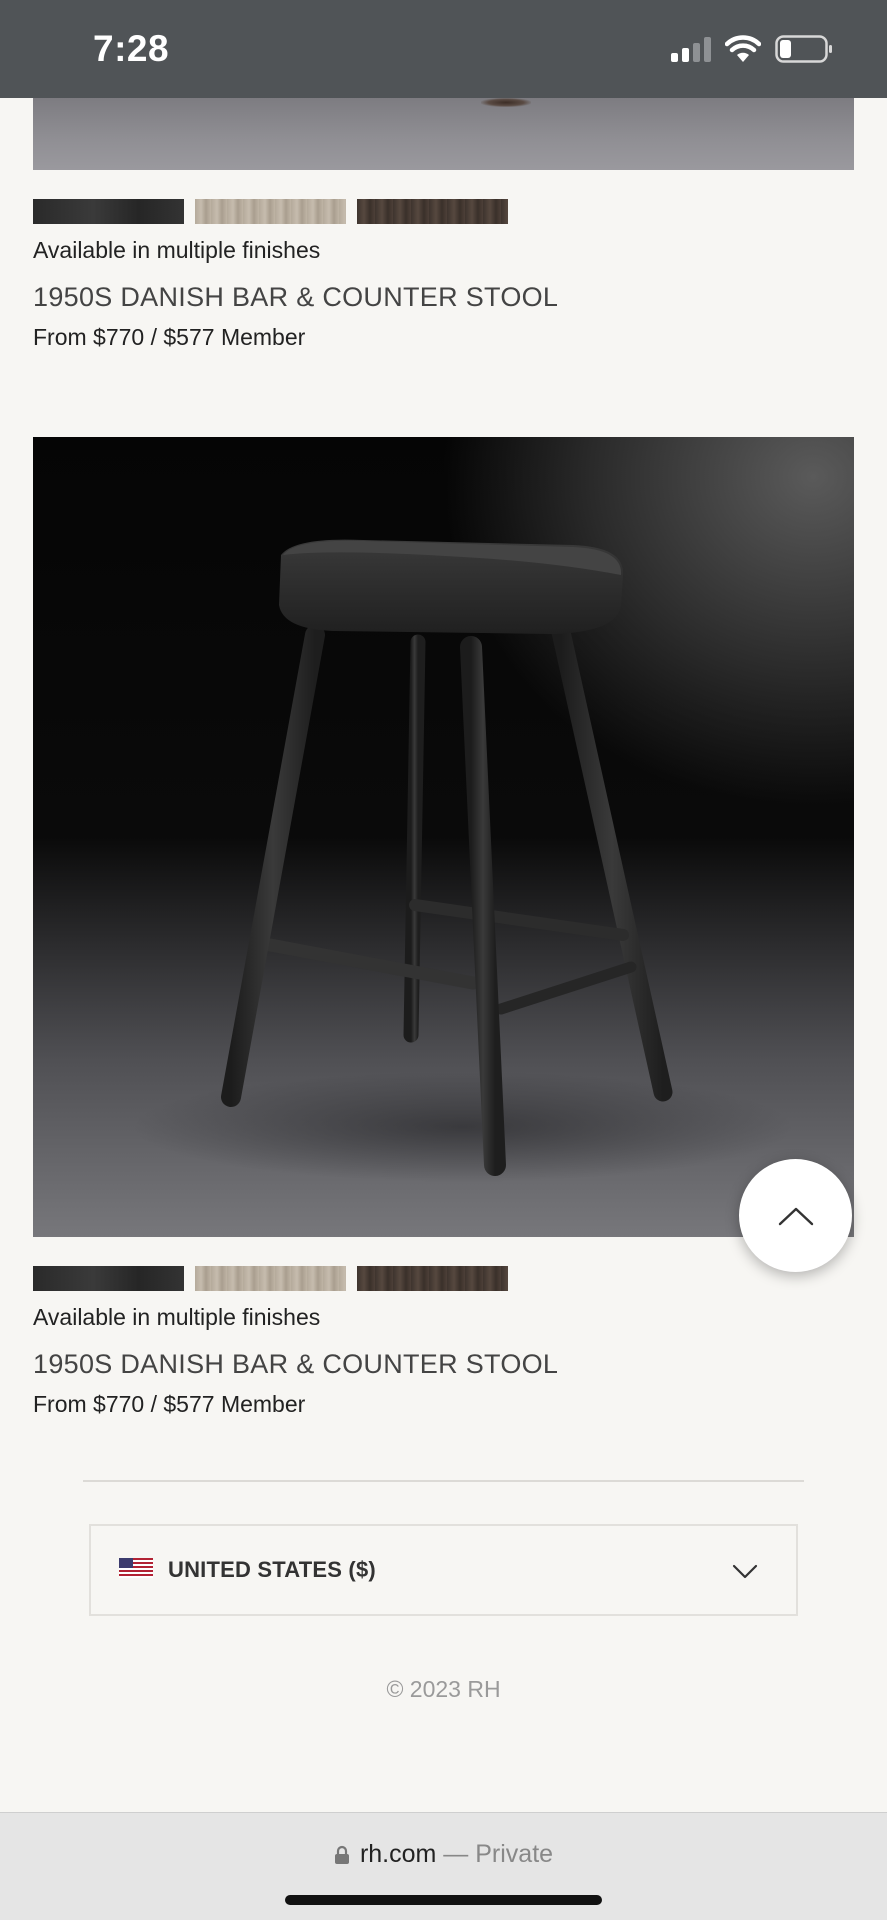 The width and height of the screenshot is (887, 1920). What do you see at coordinates (272, 1569) in the screenshot?
I see `country-label: UNITED STATES ($)` at bounding box center [272, 1569].